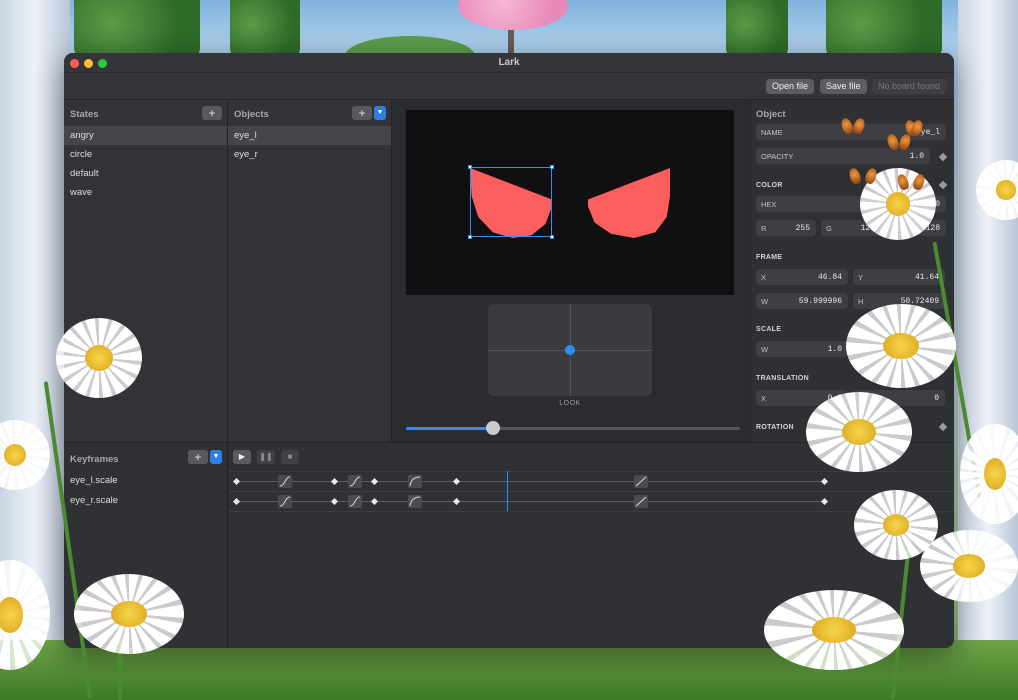  What do you see at coordinates (309, 113) in the screenshot?
I see `objects-header: Objects + ▼` at bounding box center [309, 113].